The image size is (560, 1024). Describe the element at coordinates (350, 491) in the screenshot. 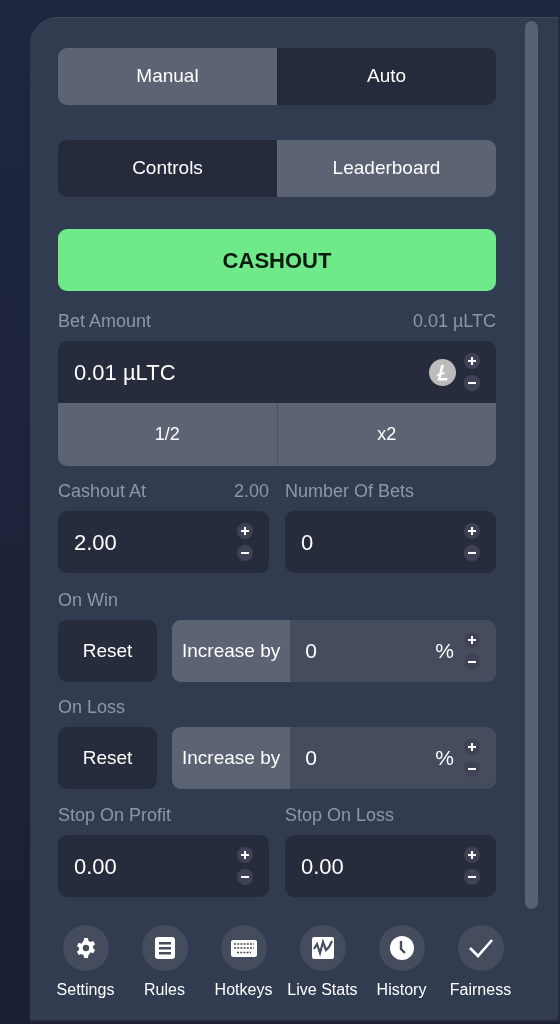

I see `field-label: Number Of Bets` at that location.